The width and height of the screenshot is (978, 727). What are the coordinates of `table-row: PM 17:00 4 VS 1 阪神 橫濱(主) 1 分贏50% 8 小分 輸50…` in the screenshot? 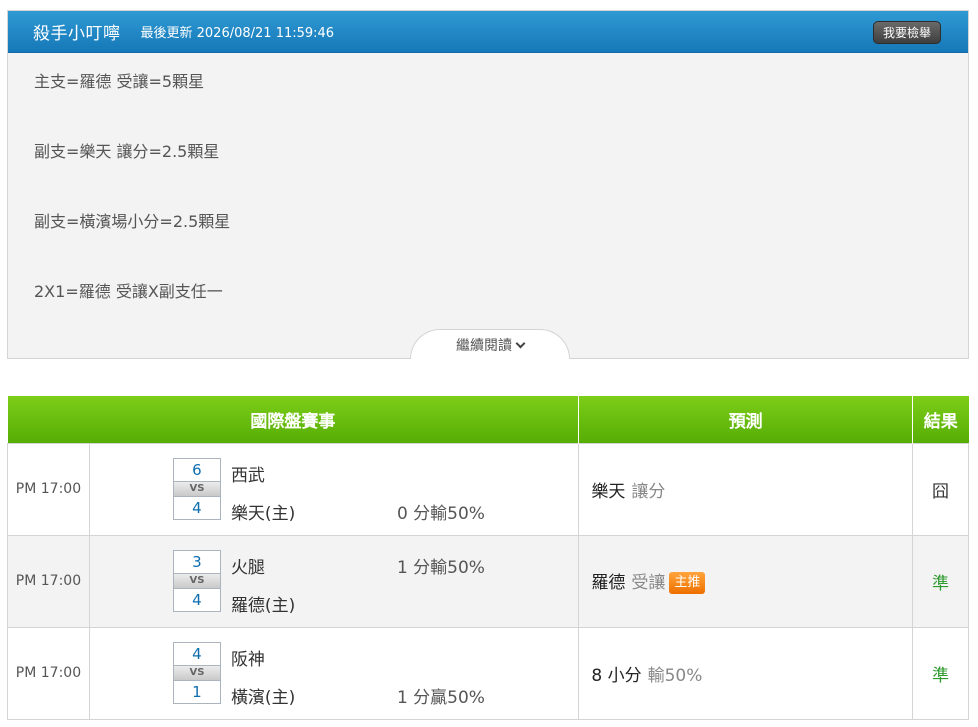 It's located at (488, 673).